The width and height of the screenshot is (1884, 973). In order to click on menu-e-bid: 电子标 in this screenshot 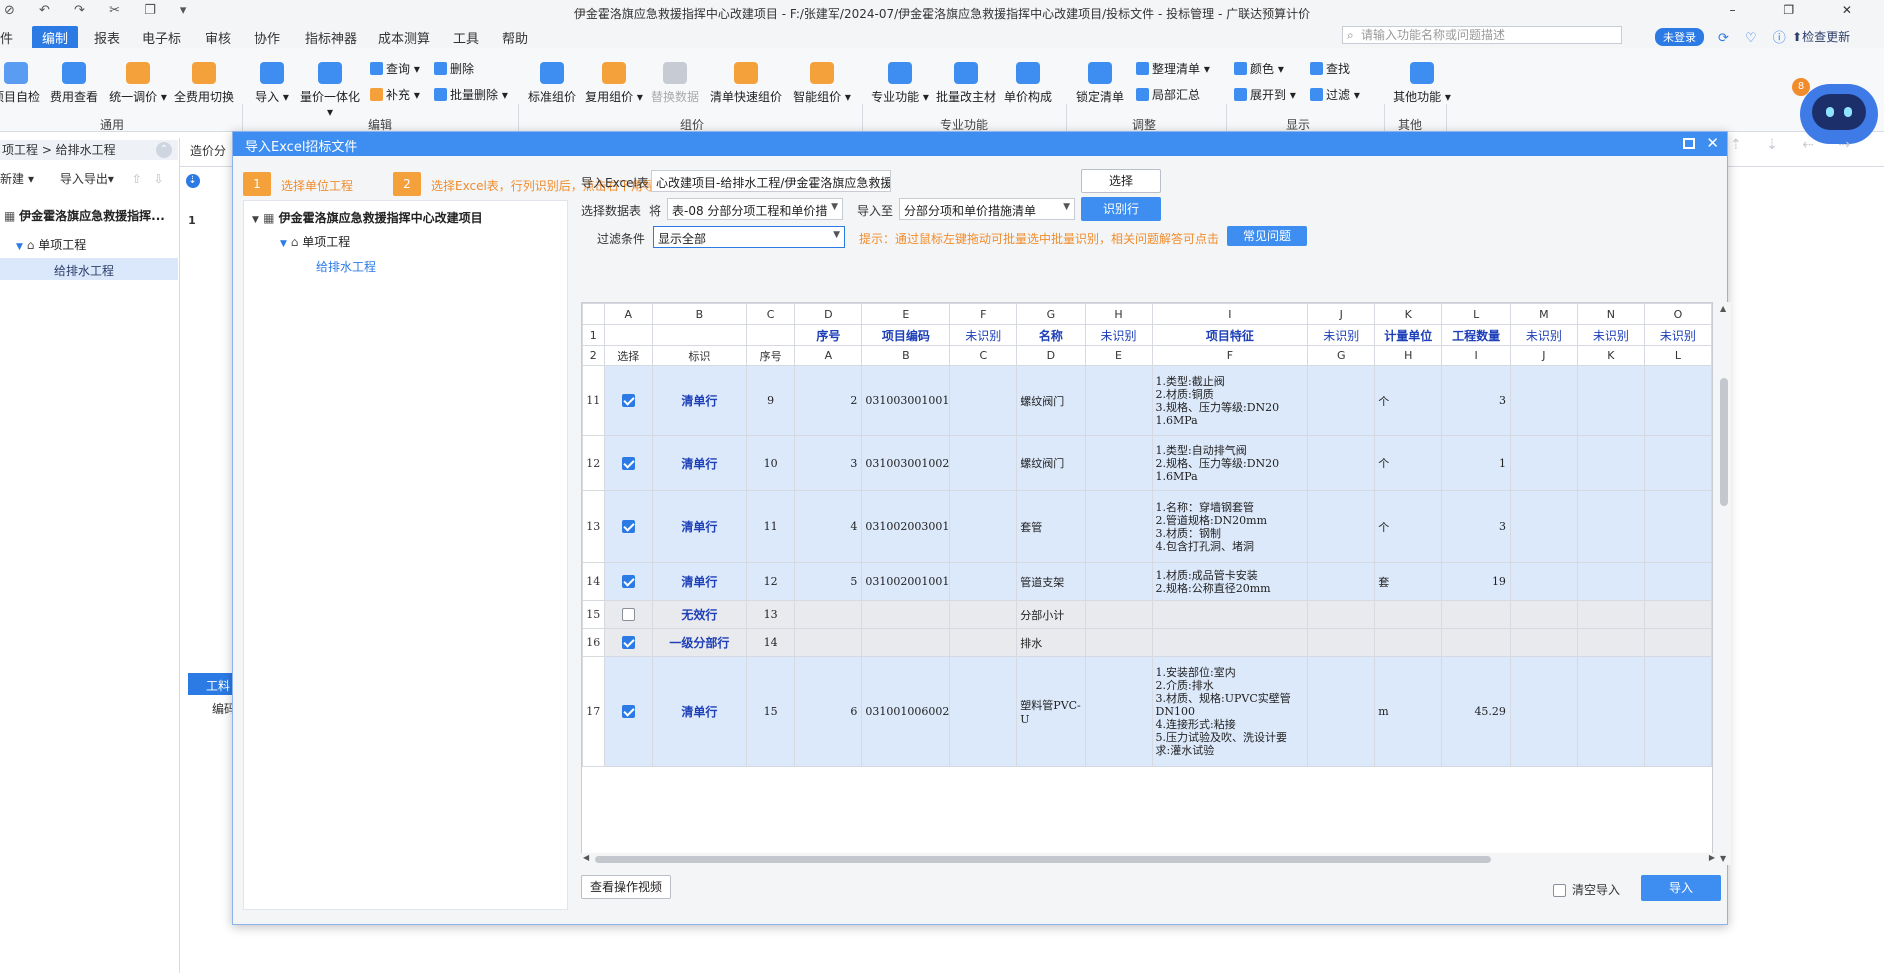, I will do `click(161, 37)`.